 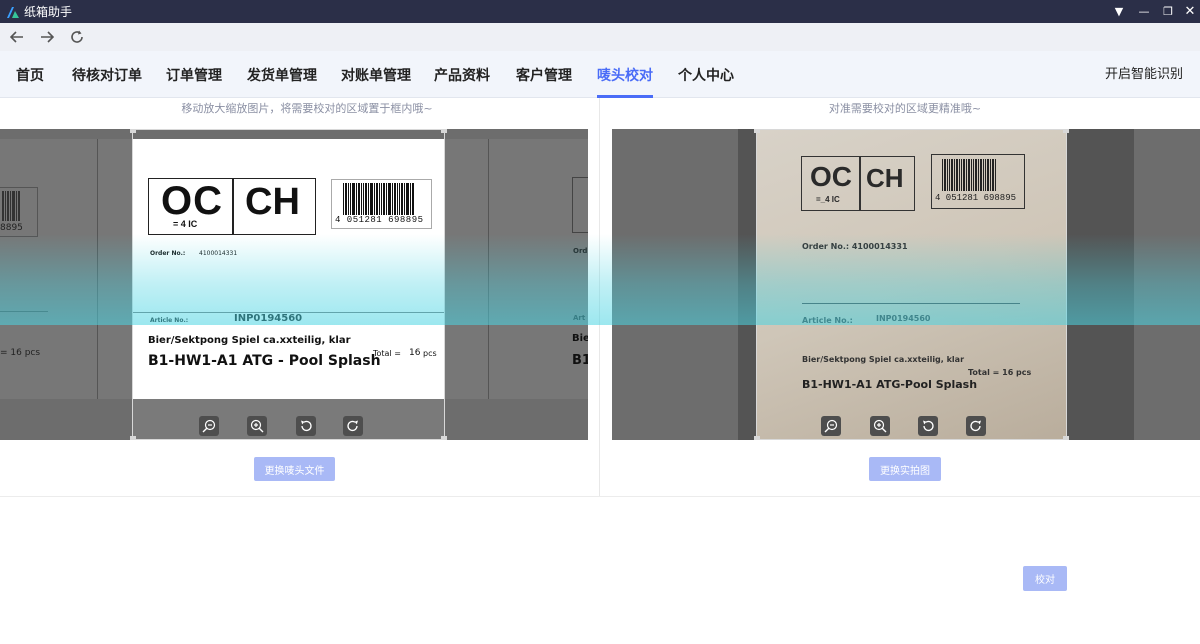 What do you see at coordinates (376, 74) in the screenshot?
I see `menu-statements: 对账单管理` at bounding box center [376, 74].